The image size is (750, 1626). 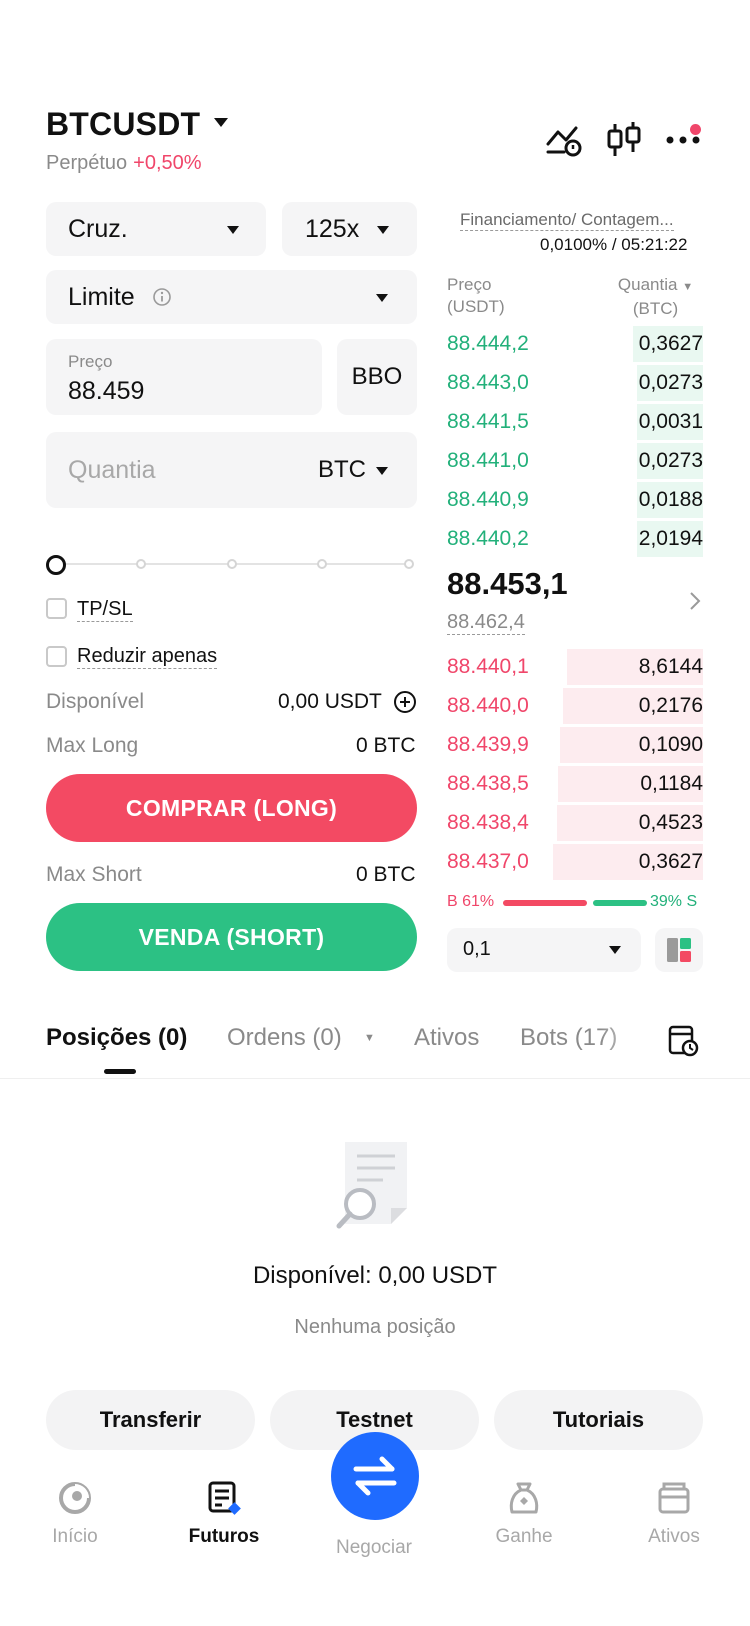 What do you see at coordinates (56, 565) in the screenshot?
I see `slider-handle` at bounding box center [56, 565].